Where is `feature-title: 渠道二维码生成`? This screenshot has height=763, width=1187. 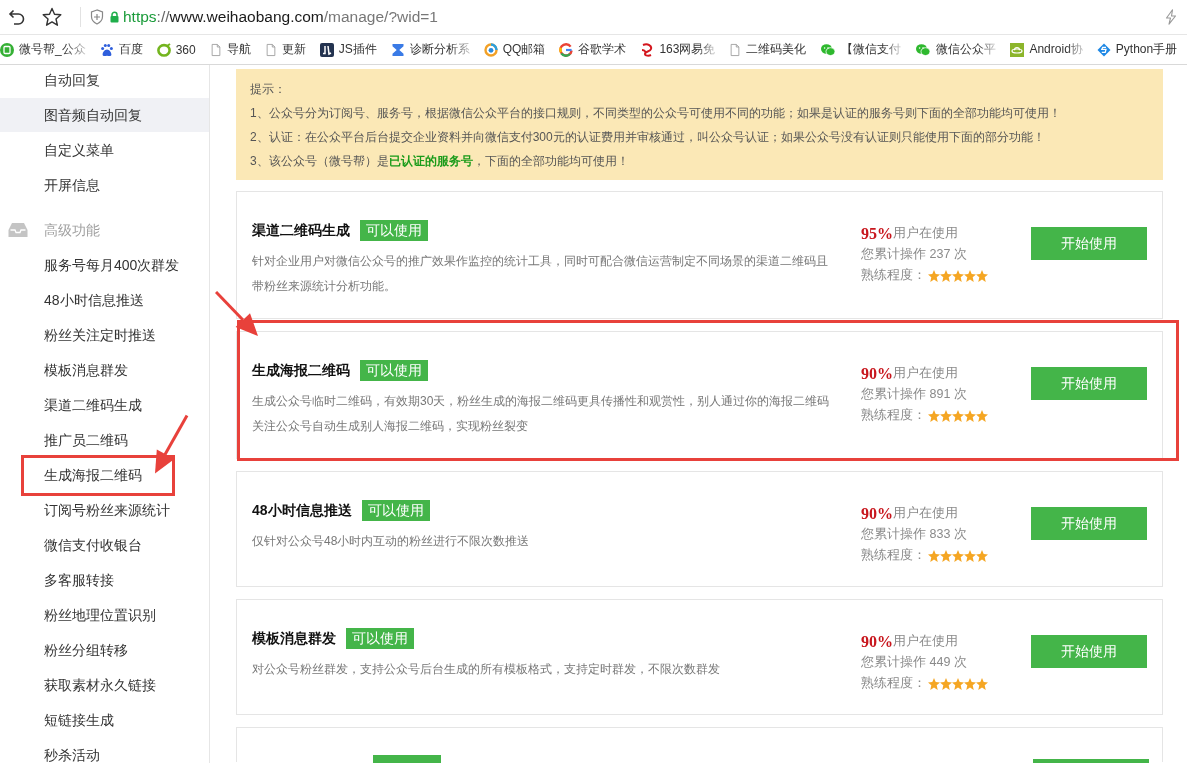
feature-title: 渠道二维码生成 is located at coordinates (301, 230).